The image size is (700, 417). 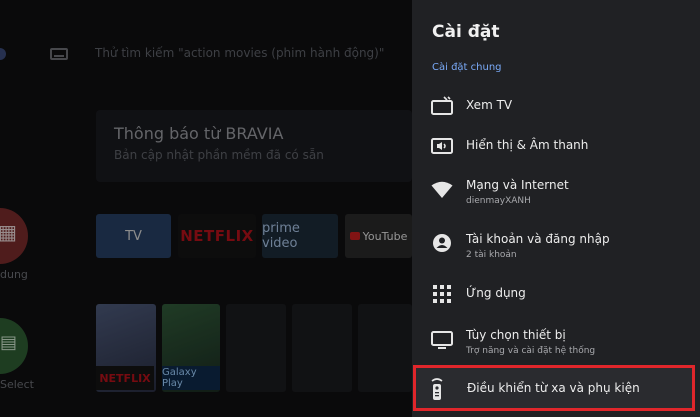 What do you see at coordinates (385, 236) in the screenshot?
I see `app-tile-youtube-label: YouTube` at bounding box center [385, 236].